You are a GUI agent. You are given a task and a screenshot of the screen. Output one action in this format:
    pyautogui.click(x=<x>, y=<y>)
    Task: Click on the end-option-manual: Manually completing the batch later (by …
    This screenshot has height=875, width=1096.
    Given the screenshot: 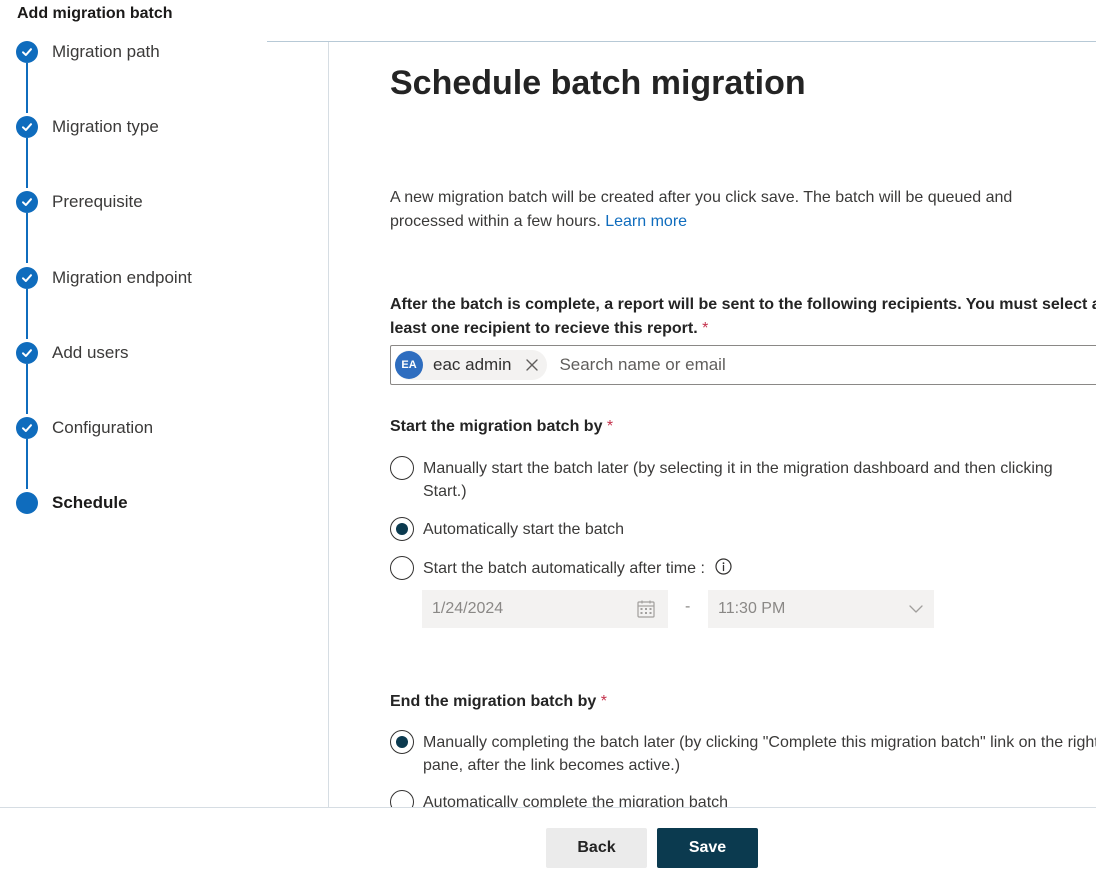 What is the action you would take?
    pyautogui.click(x=743, y=753)
    